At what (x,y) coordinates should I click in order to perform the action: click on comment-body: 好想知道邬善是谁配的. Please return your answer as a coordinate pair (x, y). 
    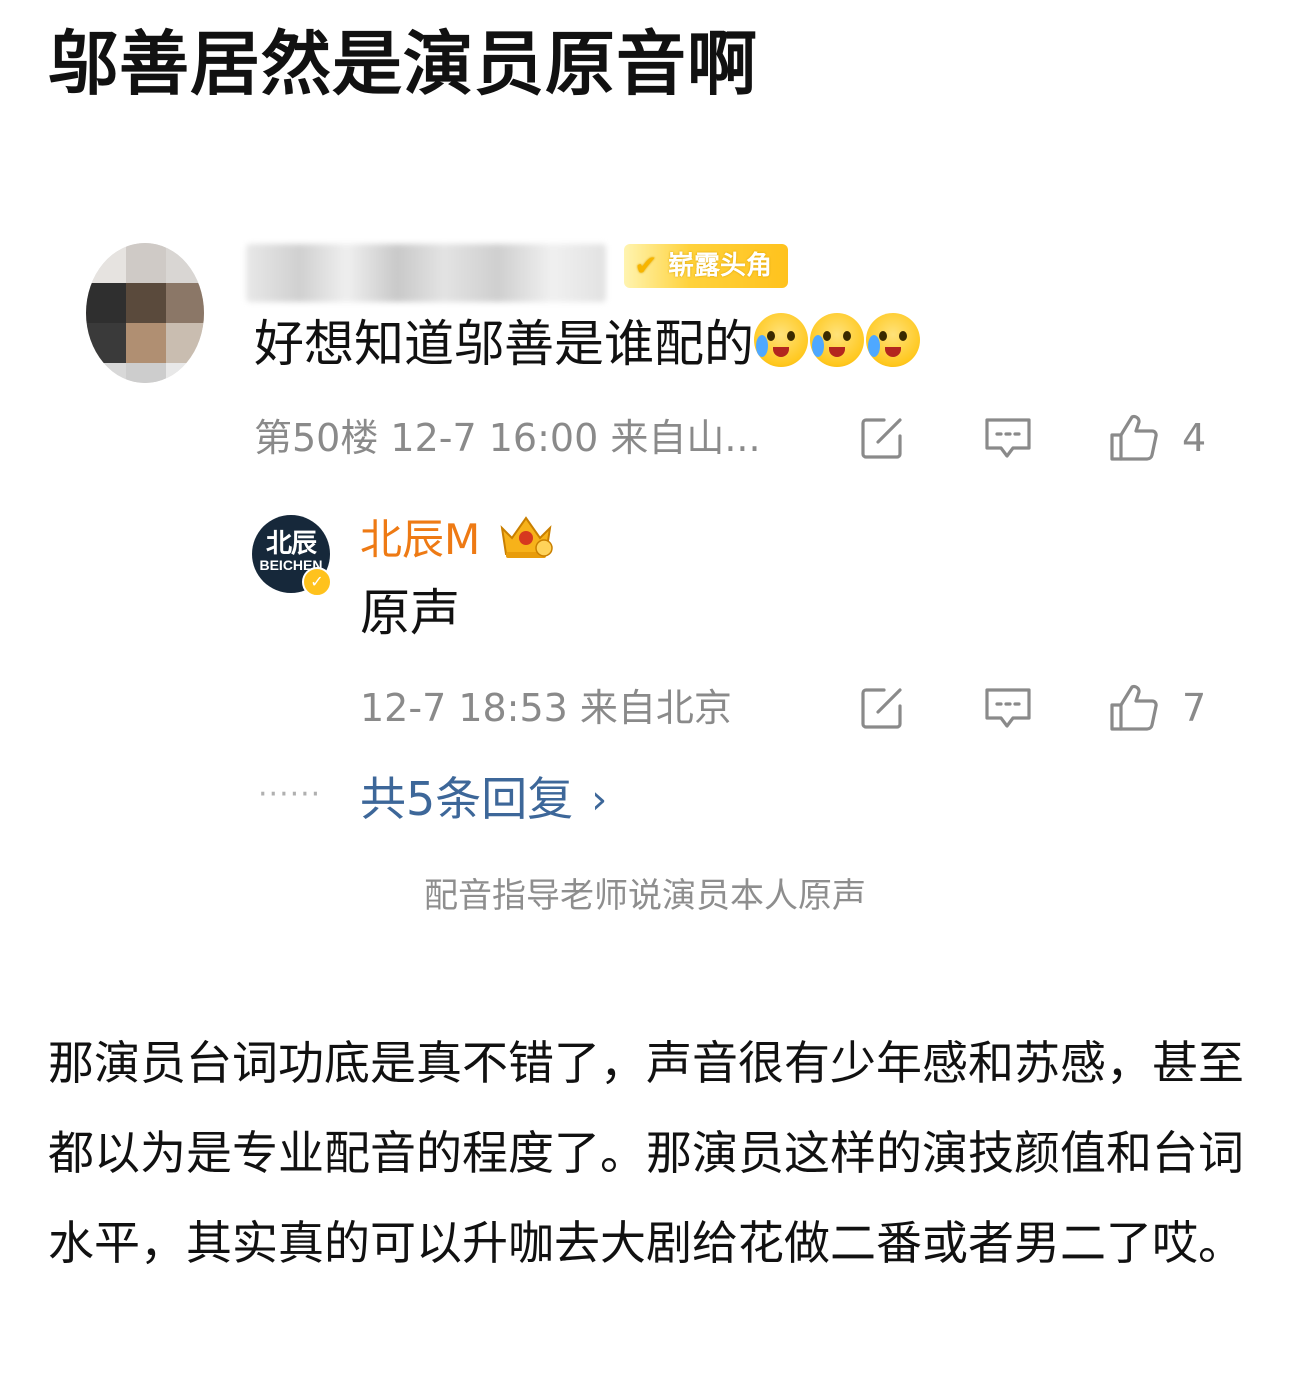
    Looking at the image, I should click on (504, 344).